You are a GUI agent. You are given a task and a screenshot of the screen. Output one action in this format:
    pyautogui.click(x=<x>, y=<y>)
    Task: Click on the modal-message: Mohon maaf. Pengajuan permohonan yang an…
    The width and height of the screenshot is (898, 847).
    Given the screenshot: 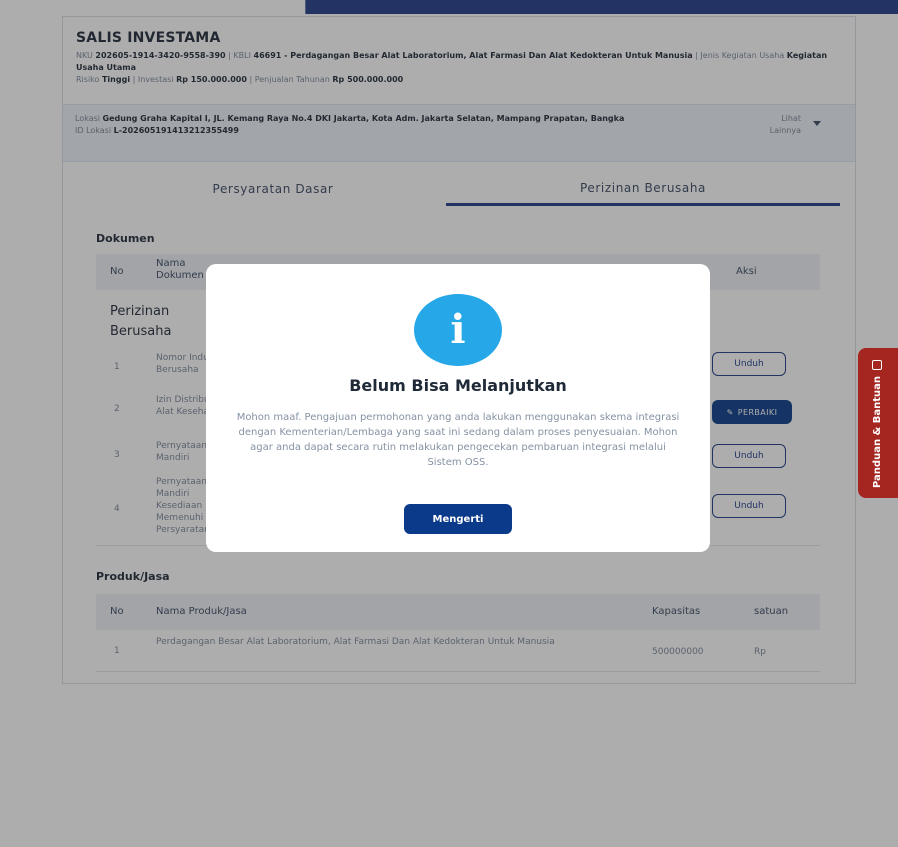 What is the action you would take?
    pyautogui.click(x=458, y=440)
    